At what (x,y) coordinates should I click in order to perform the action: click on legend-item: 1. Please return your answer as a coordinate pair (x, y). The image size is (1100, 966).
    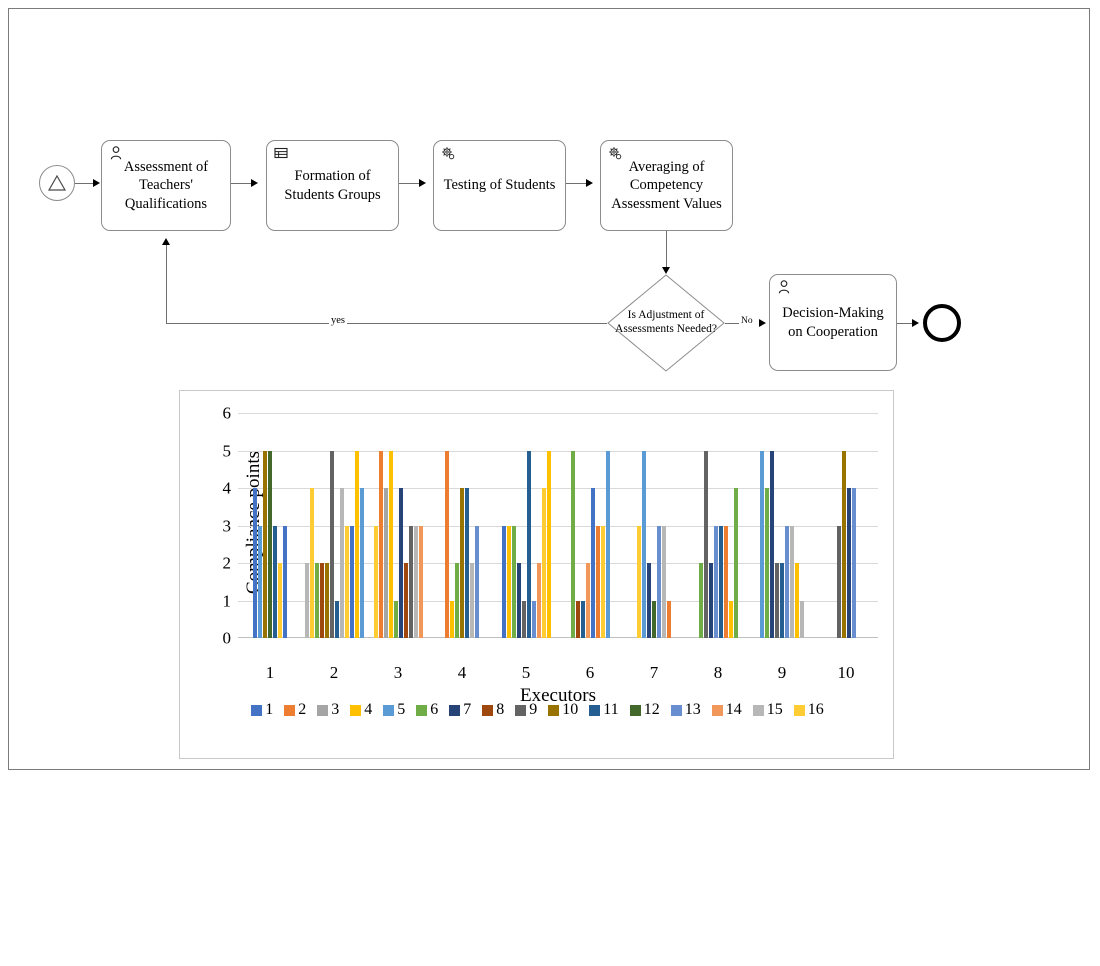
    Looking at the image, I should click on (262, 710).